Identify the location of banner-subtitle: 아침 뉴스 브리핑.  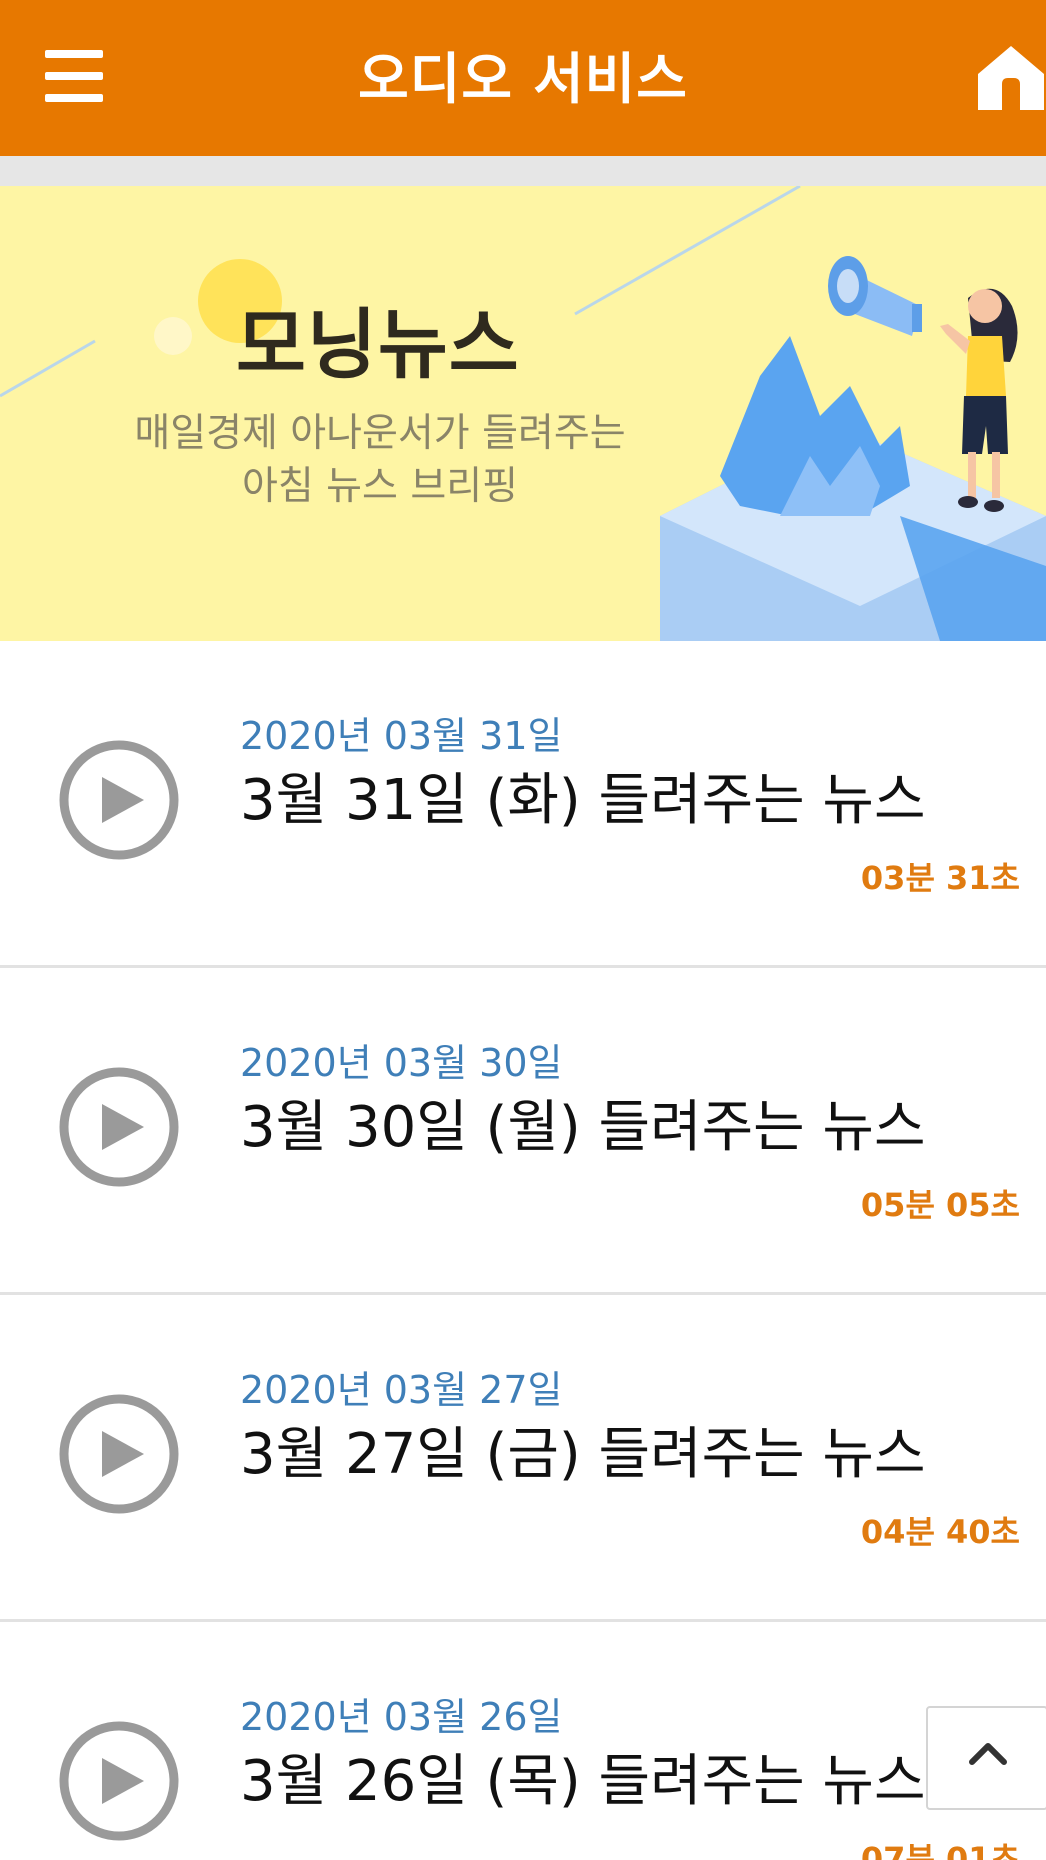
(380, 486).